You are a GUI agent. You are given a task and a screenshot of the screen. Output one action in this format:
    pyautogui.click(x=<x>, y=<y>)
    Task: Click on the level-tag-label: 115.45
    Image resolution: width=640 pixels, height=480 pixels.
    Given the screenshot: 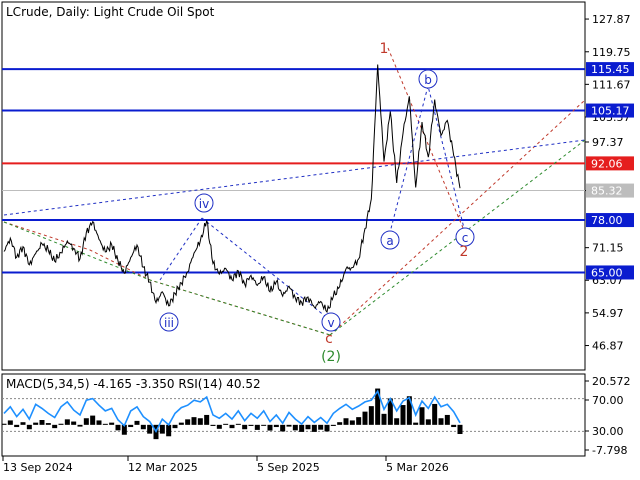 What is the action you would take?
    pyautogui.click(x=610, y=69)
    